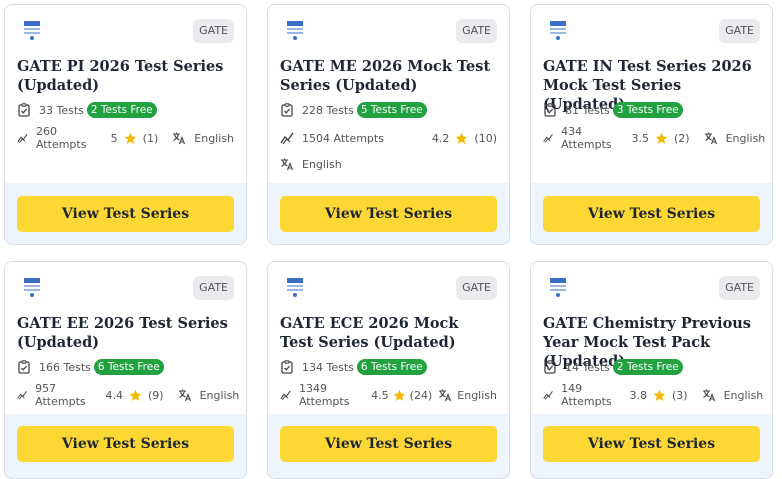 Image resolution: width=782 pixels, height=479 pixels. Describe the element at coordinates (640, 138) in the screenshot. I see `rating: 3.5` at that location.